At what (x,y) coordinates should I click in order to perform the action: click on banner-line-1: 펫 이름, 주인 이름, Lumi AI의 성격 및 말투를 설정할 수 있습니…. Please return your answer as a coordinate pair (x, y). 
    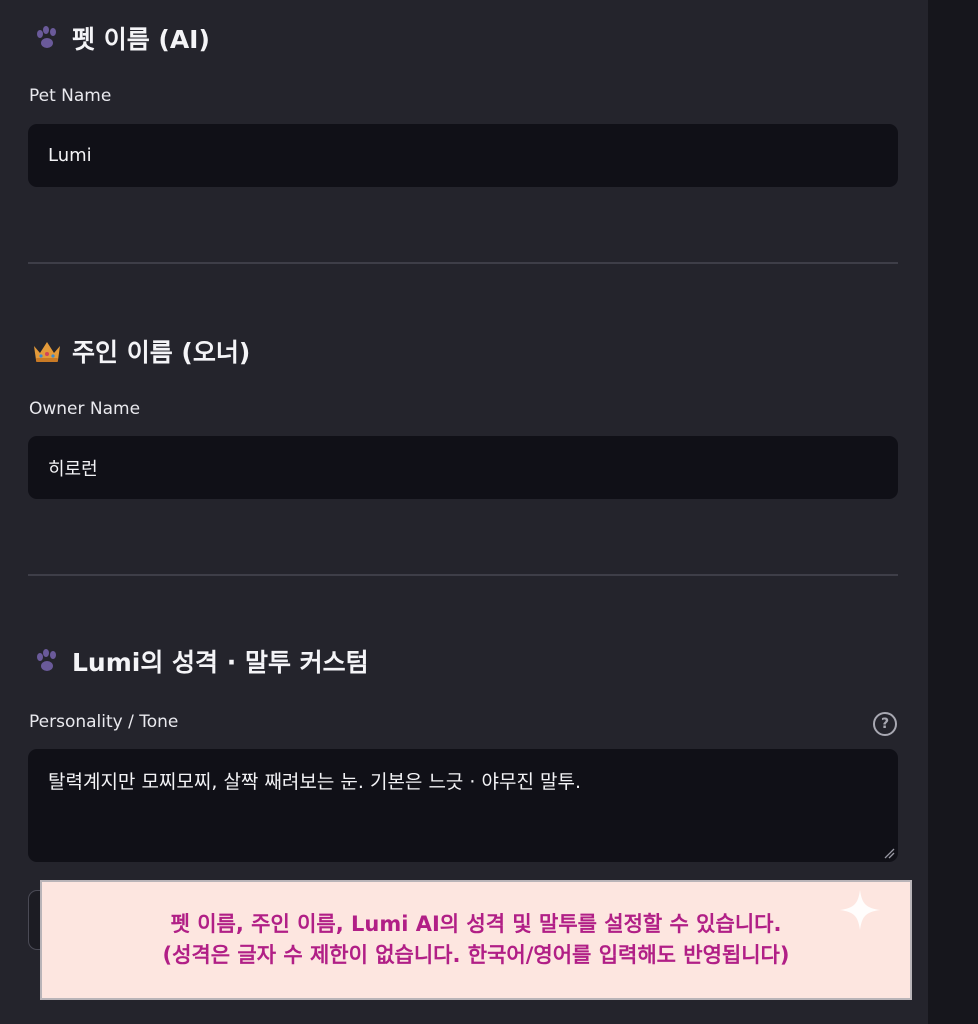
    Looking at the image, I should click on (476, 923).